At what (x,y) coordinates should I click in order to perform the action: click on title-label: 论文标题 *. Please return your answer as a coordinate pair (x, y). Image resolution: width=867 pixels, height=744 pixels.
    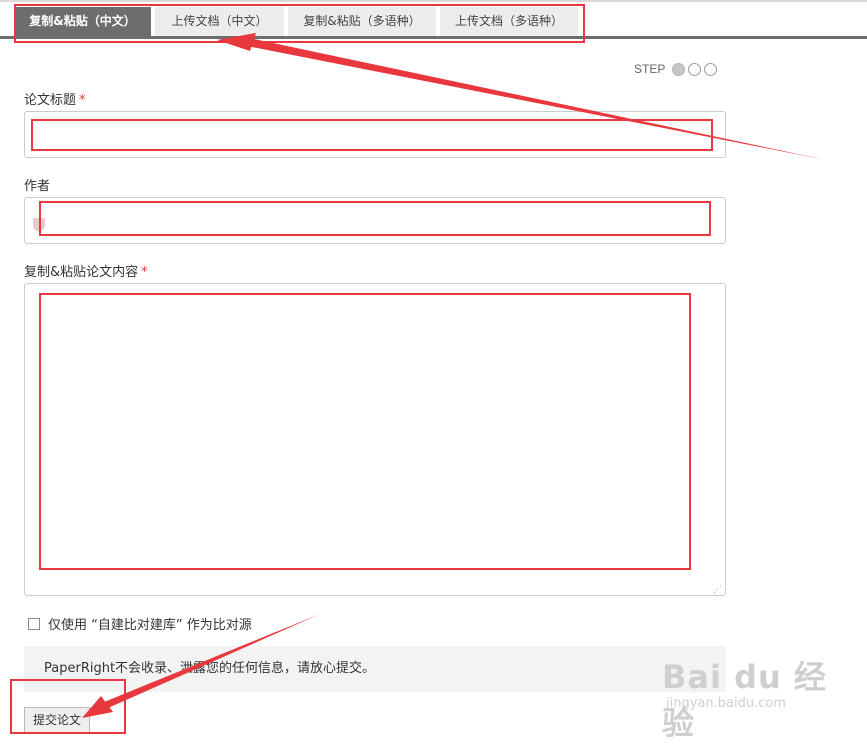
    Looking at the image, I should click on (55, 98).